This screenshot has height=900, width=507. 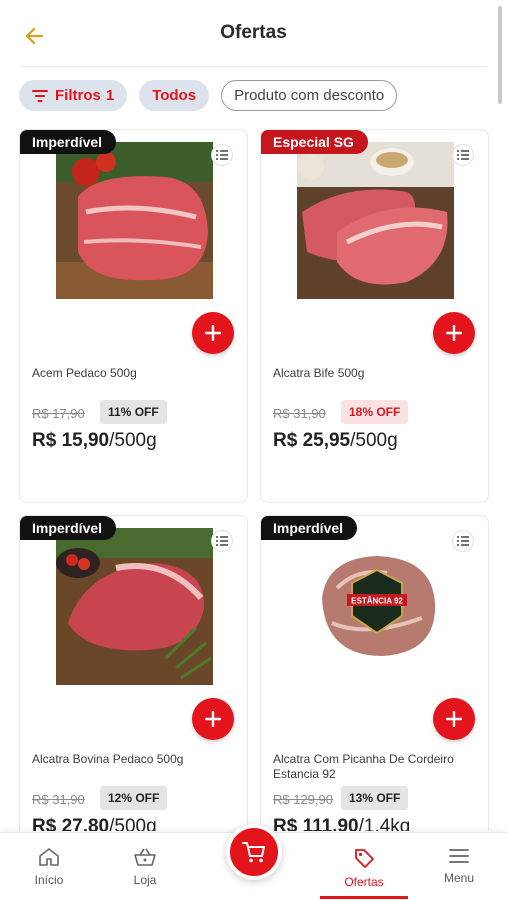 I want to click on home-icon, so click(x=49, y=857).